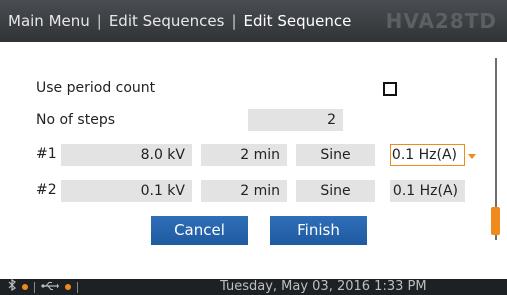  What do you see at coordinates (335, 155) in the screenshot?
I see `step-1-waveform-field: Sine` at bounding box center [335, 155].